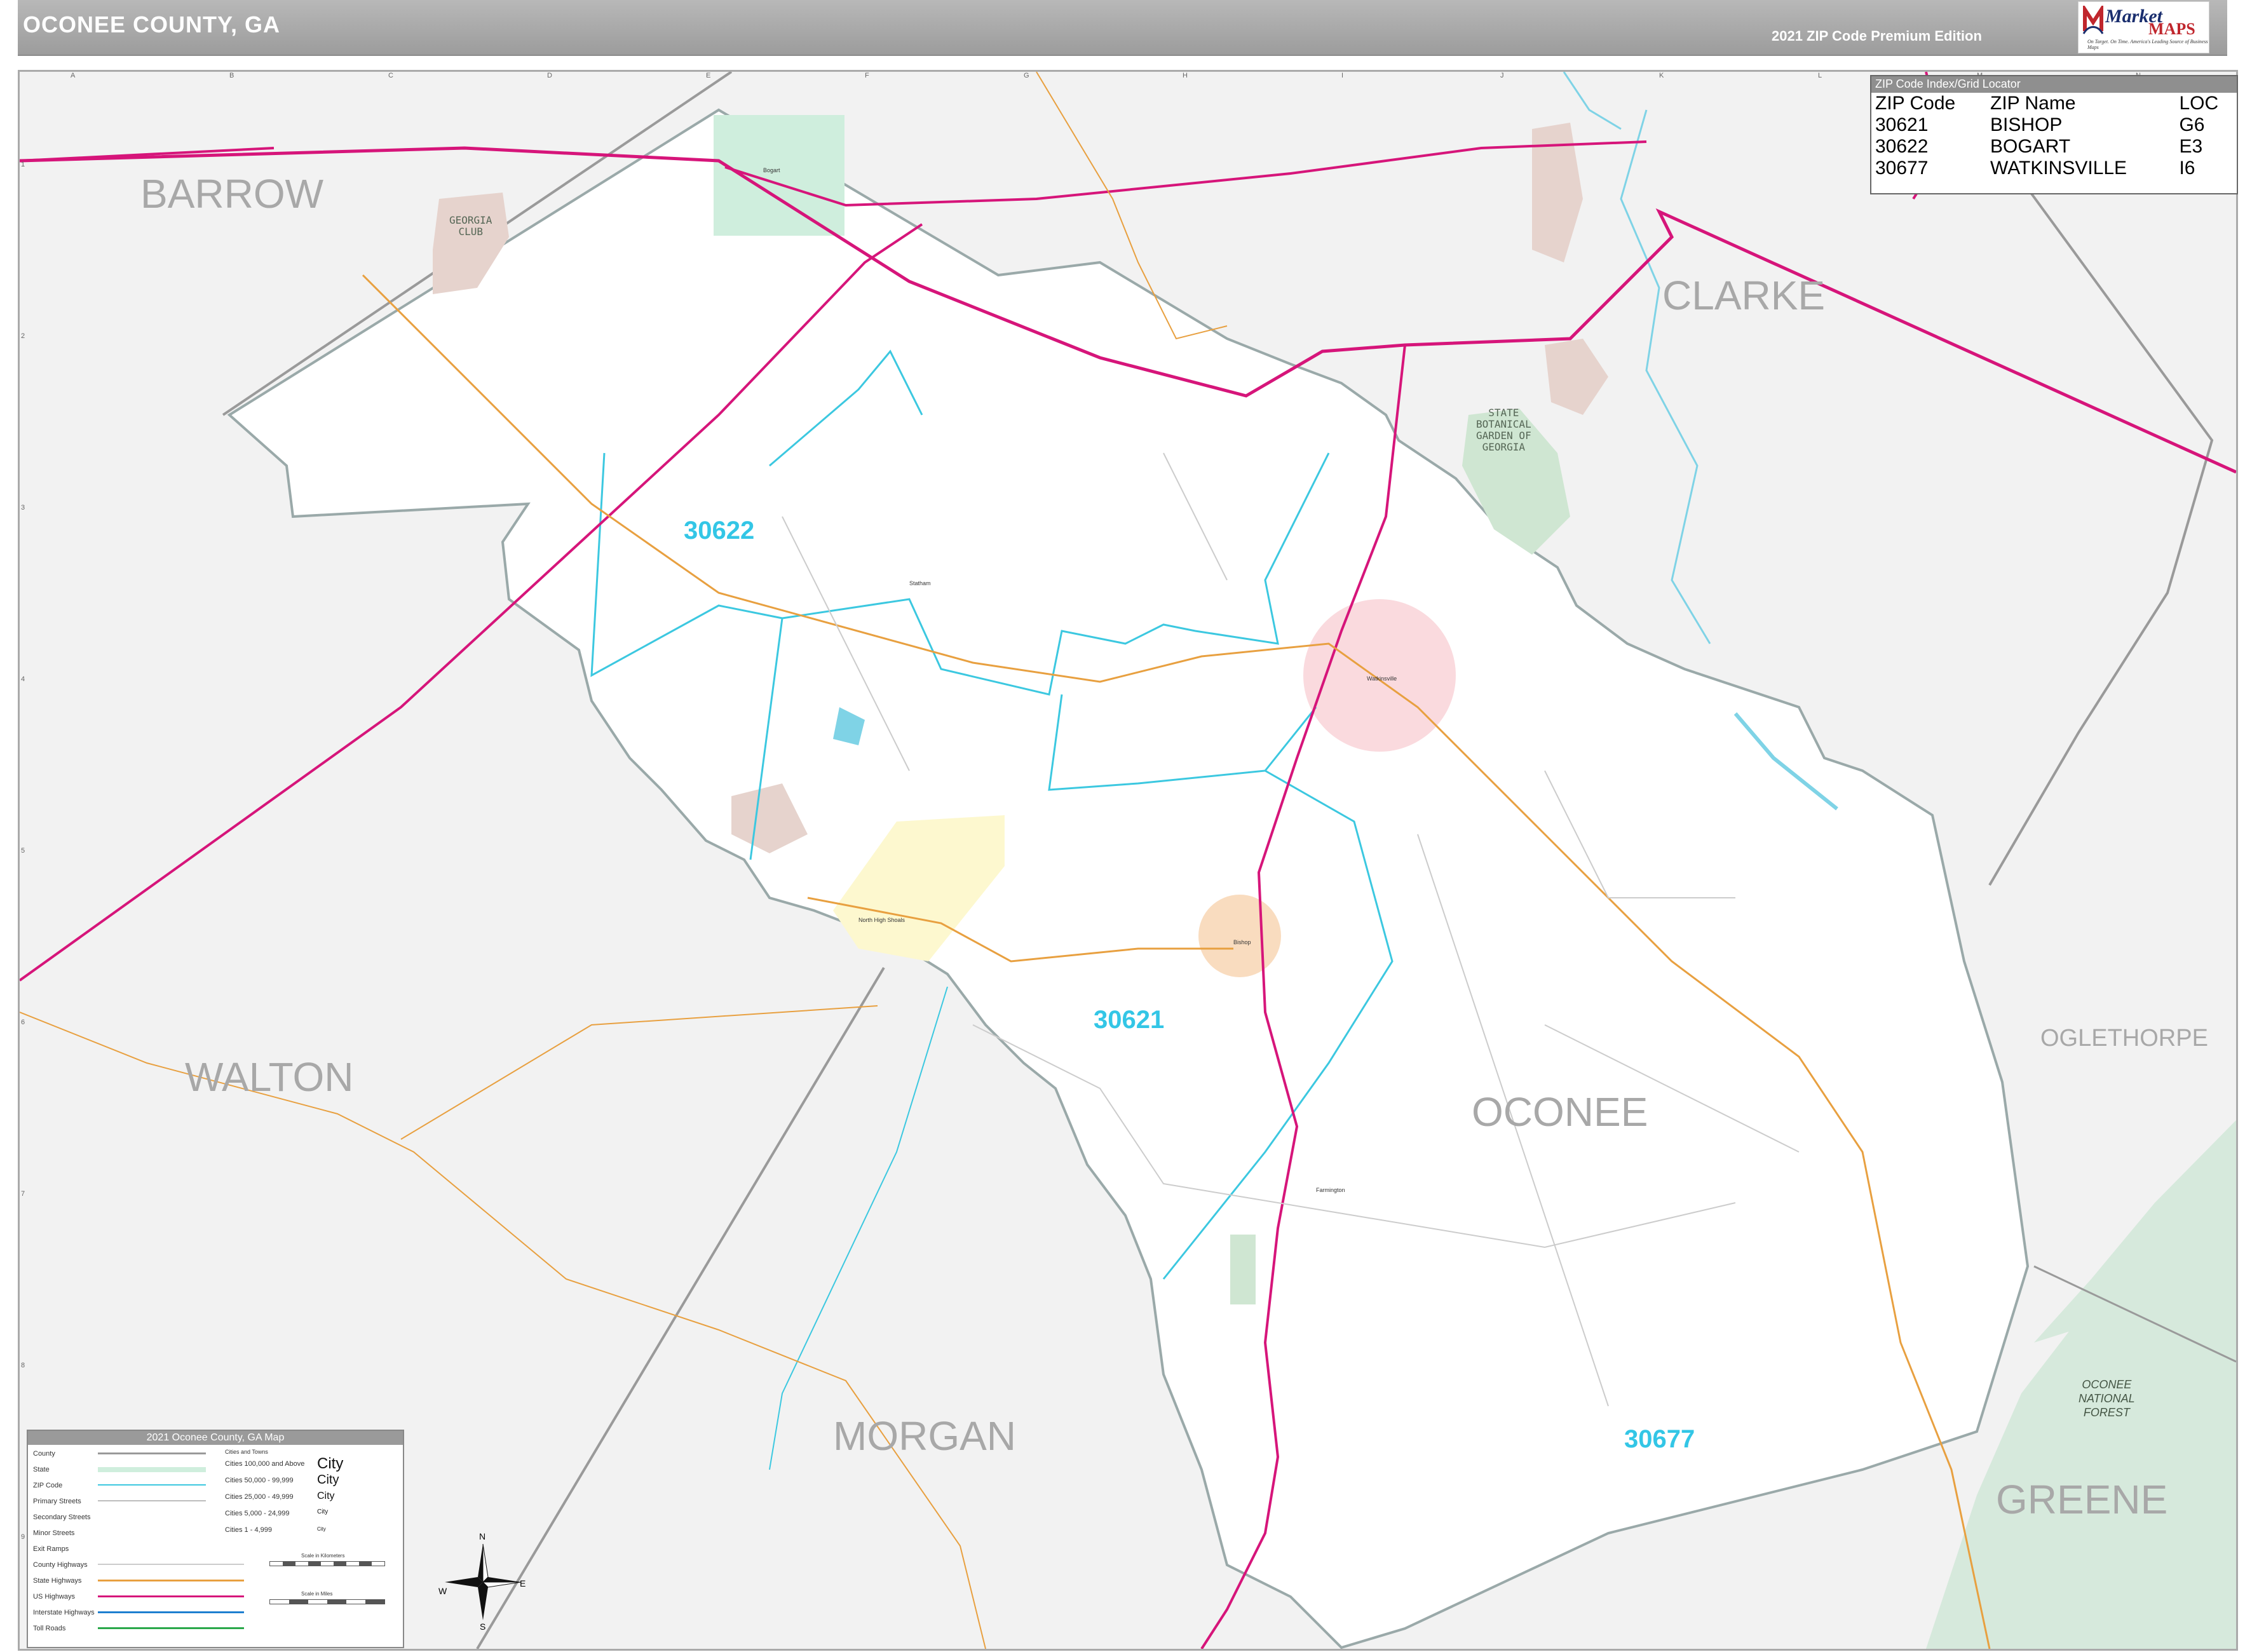  Describe the element at coordinates (2199, 104) in the screenshot. I see `loc-col-header: LOC` at that location.